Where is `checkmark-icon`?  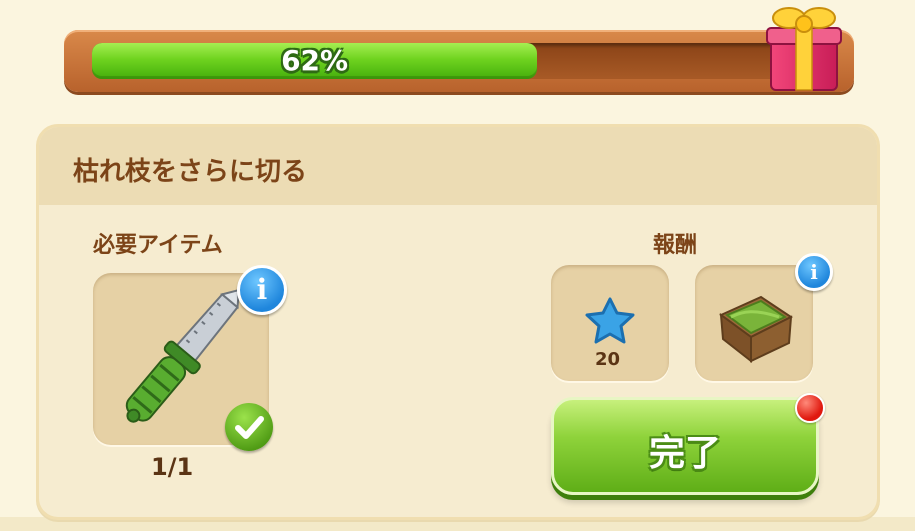 checkmark-icon is located at coordinates (249, 427).